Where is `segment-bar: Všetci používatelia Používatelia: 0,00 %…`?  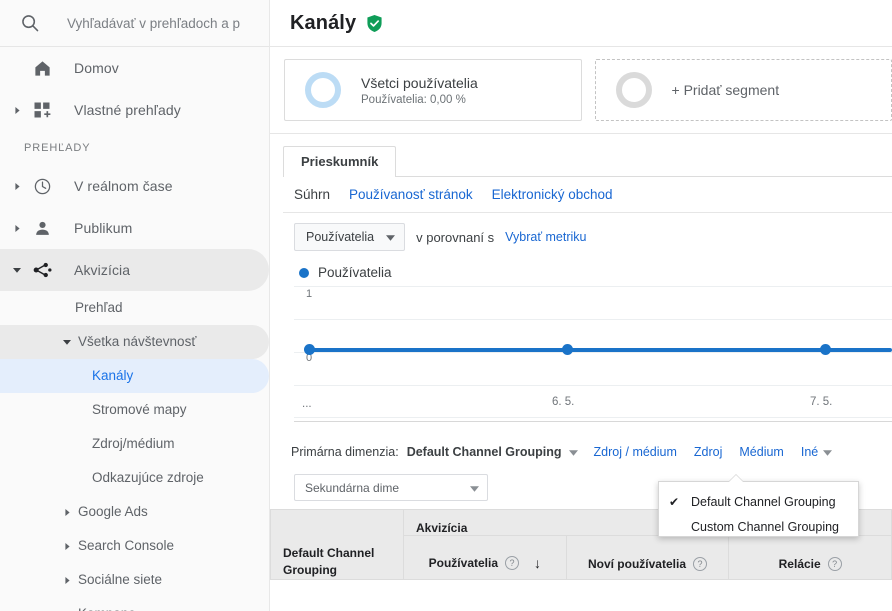
segment-bar: Všetci používatelia Používatelia: 0,00 %… is located at coordinates (581, 90).